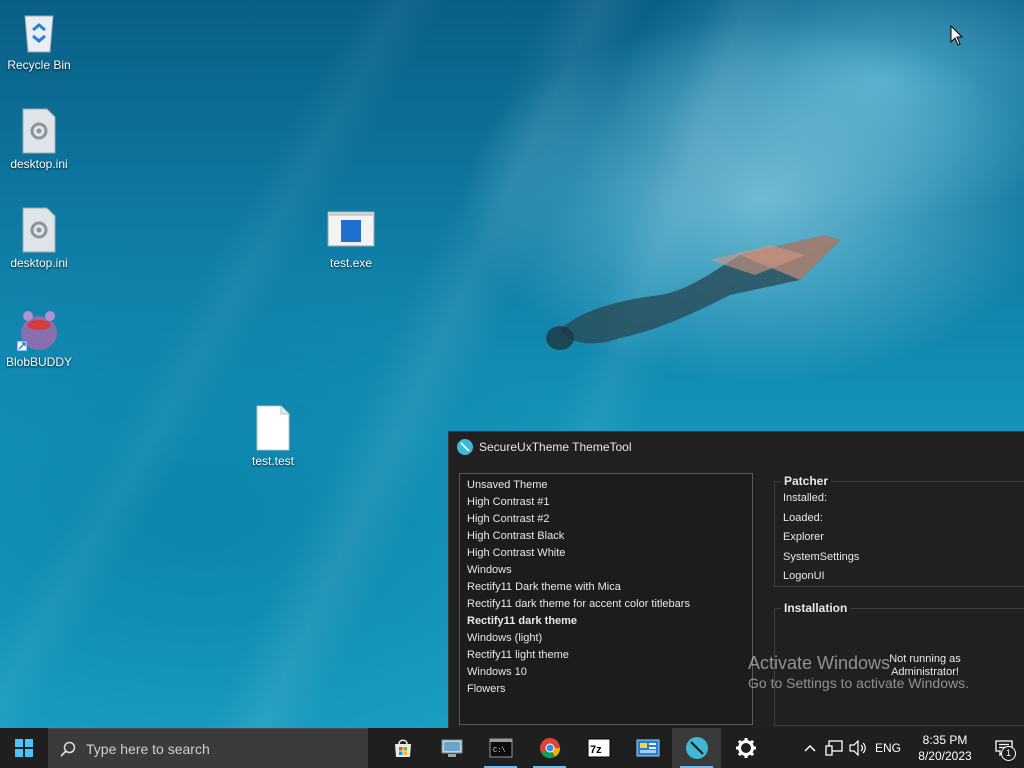 The width and height of the screenshot is (1024, 768). I want to click on desktop-icon-test-exe: test.exe, so click(351, 238).